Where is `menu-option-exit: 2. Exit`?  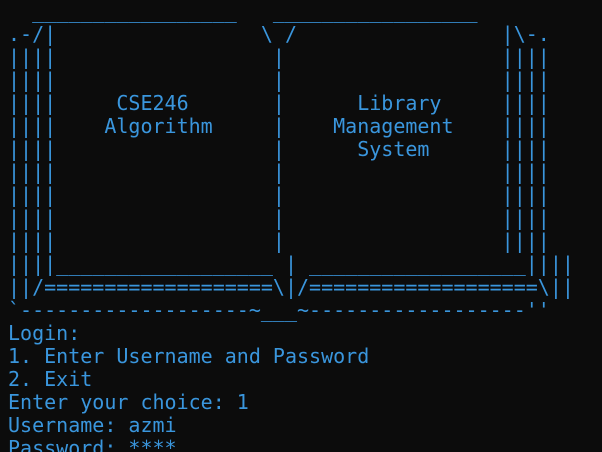
menu-option-exit: 2. Exit is located at coordinates (50, 379).